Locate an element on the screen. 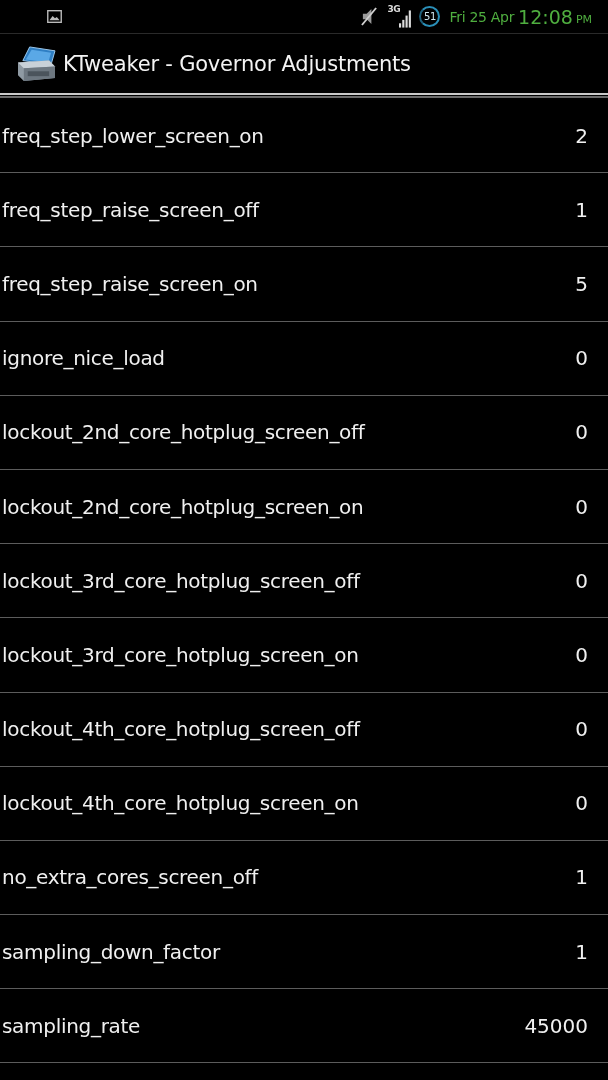 The width and height of the screenshot is (608, 1080). setting-name: lockout_3rd_core_hotplug_screen_off is located at coordinates (181, 580).